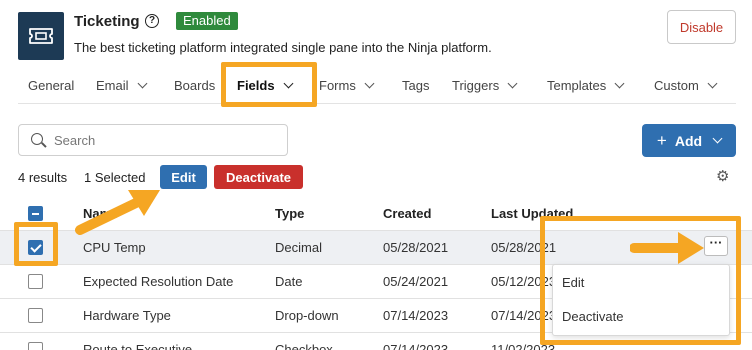  Describe the element at coordinates (35, 213) in the screenshot. I see `select-all-checkbox` at that location.